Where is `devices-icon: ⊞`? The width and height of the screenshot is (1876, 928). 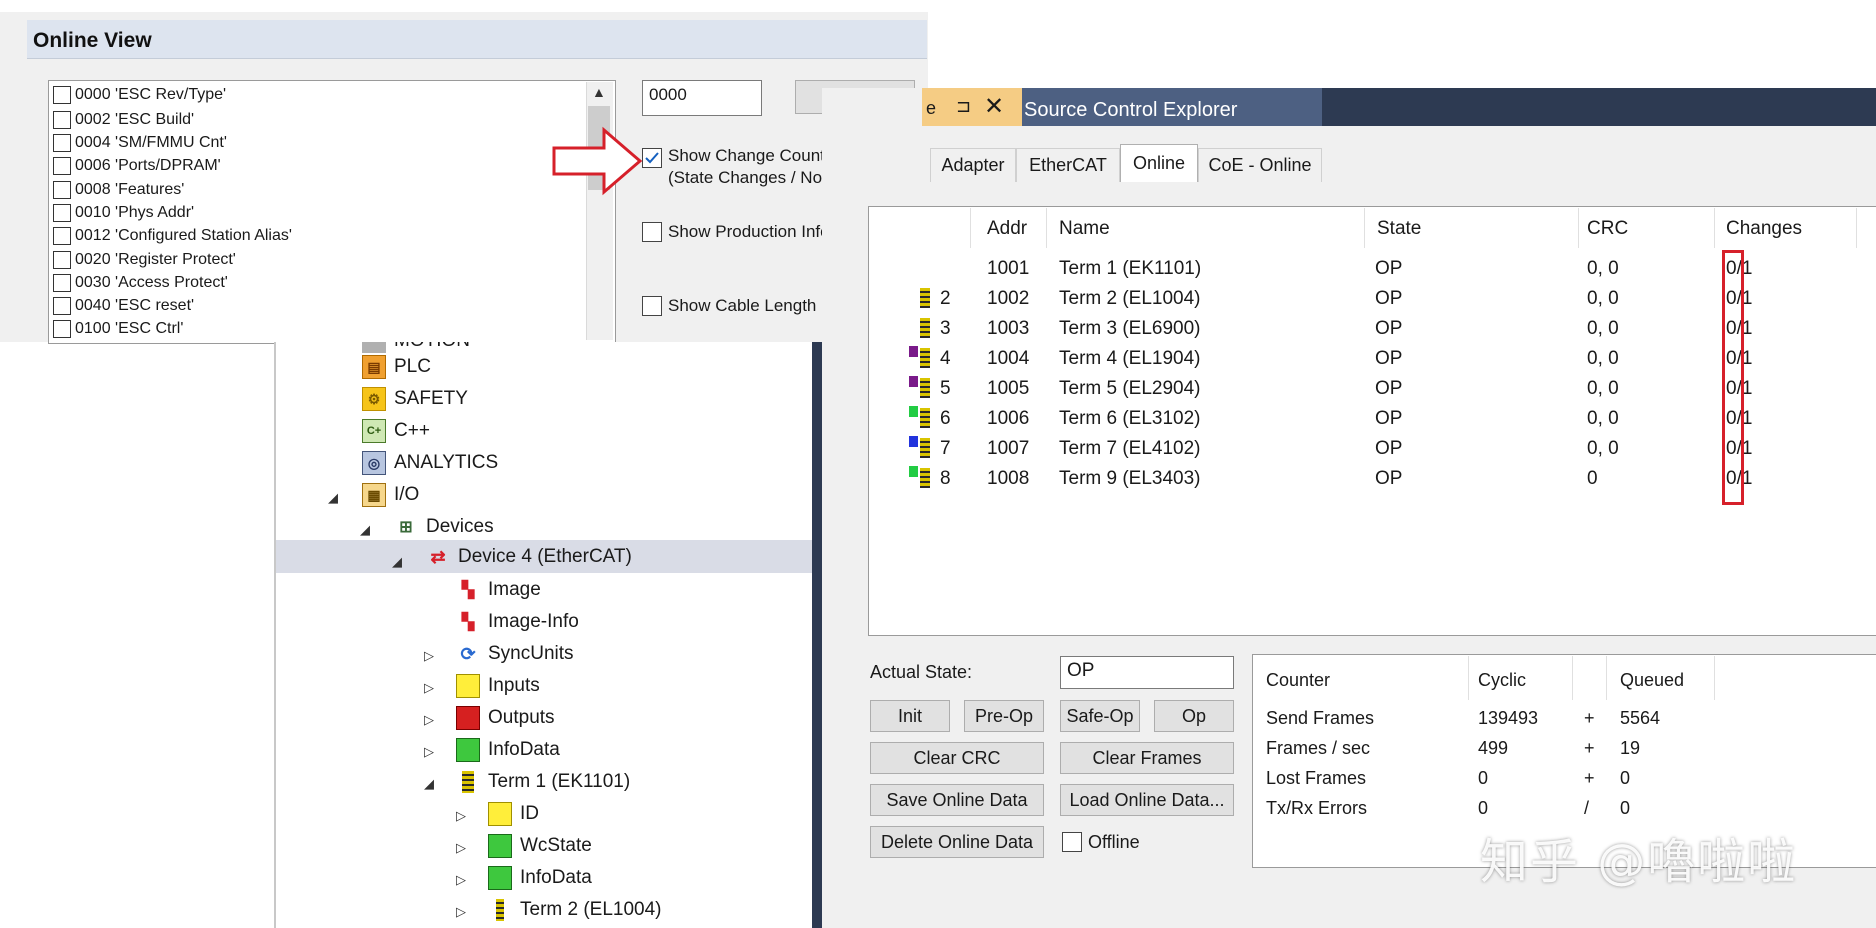 devices-icon: ⊞ is located at coordinates (406, 527).